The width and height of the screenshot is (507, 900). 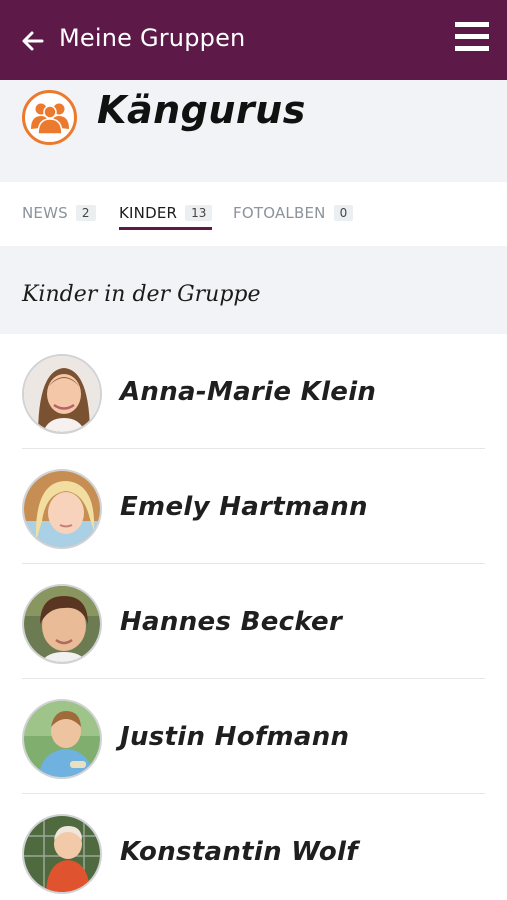 What do you see at coordinates (472, 24) in the screenshot?
I see `hamburger-menu-icon` at bounding box center [472, 24].